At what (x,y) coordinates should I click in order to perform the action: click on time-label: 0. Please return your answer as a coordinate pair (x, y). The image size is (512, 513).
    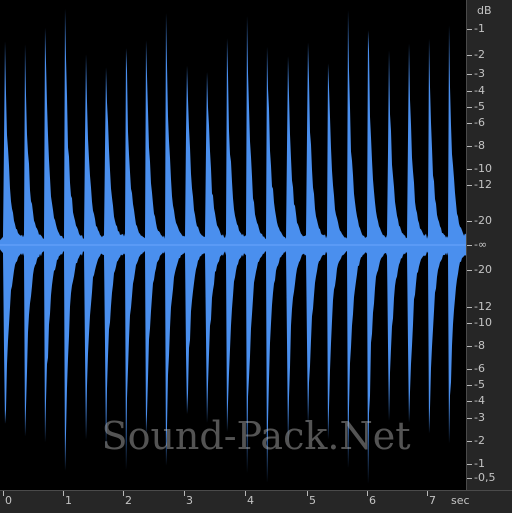
    Looking at the image, I should click on (8, 500).